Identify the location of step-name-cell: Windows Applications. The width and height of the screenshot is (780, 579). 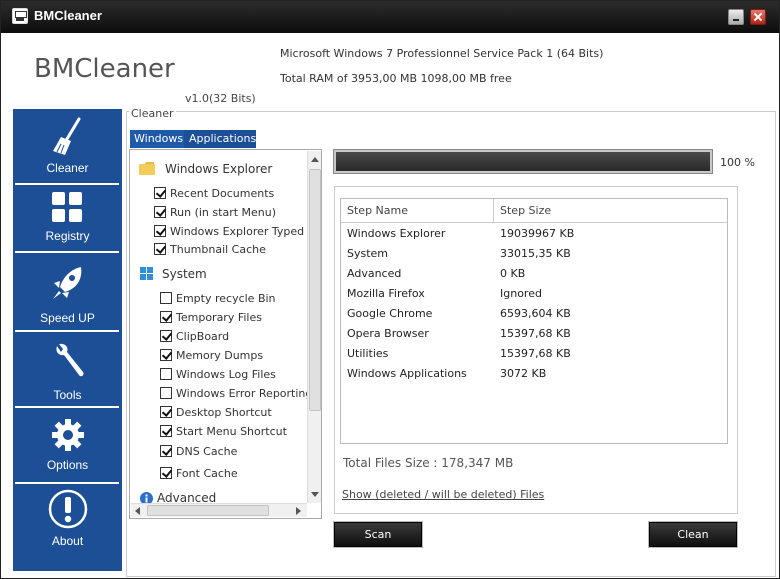
(407, 373).